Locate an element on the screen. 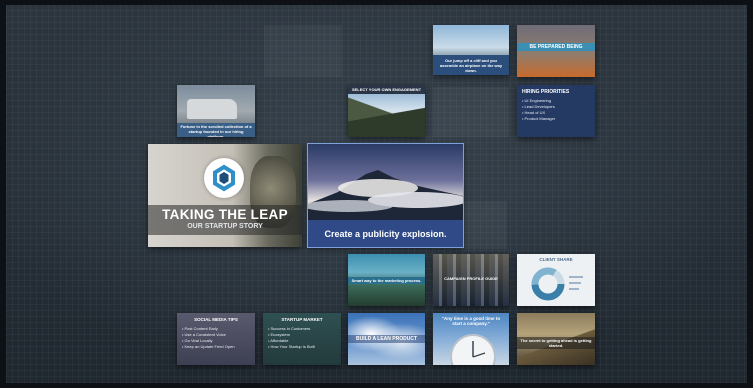 Image resolution: width=753 pixels, height=388 pixels. slide-title: STARTUP MARKET is located at coordinates (302, 319).